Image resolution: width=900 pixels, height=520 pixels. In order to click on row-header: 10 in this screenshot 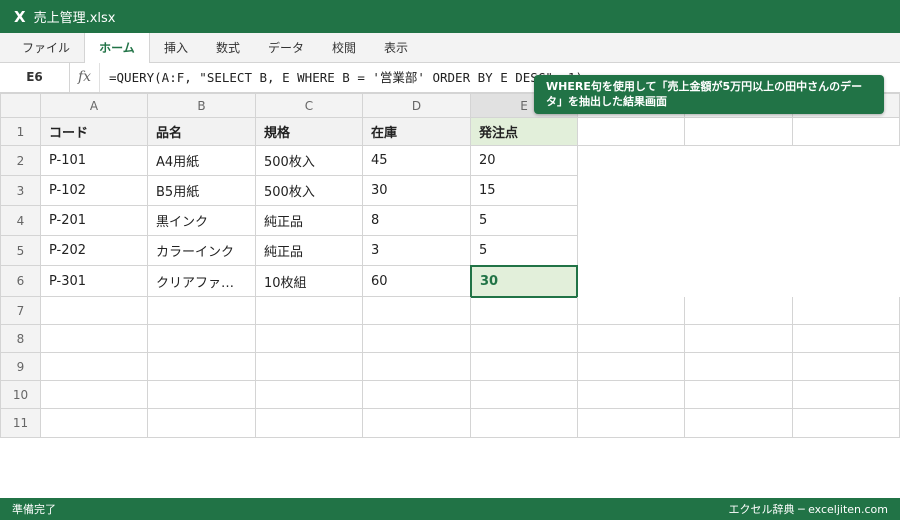, I will do `click(20, 395)`.